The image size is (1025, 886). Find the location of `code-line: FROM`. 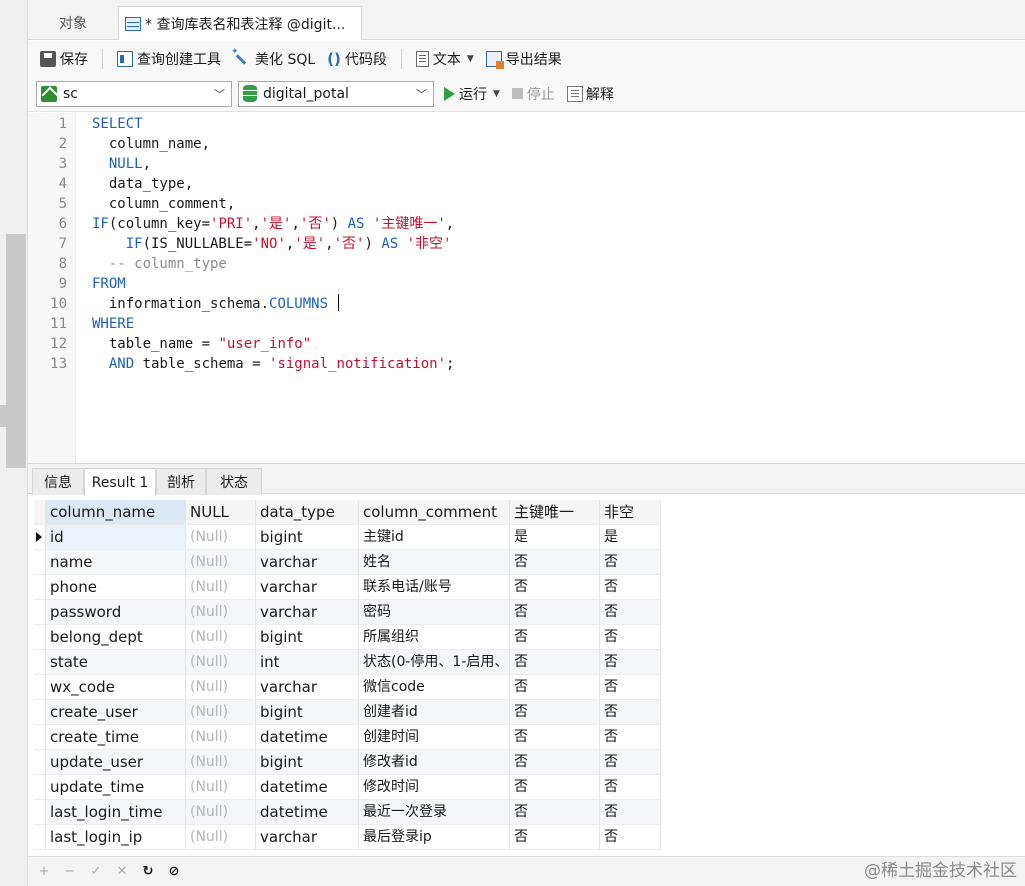

code-line: FROM is located at coordinates (109, 284).